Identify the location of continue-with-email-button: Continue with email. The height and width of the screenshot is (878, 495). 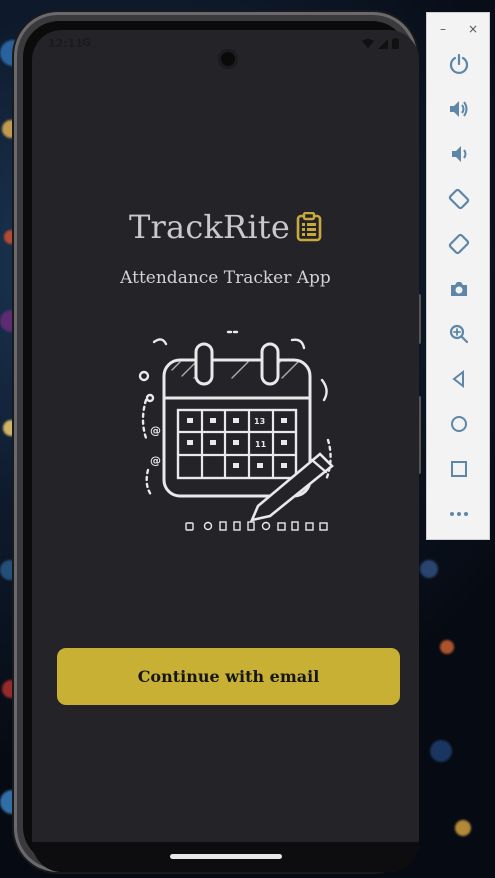
(228, 676).